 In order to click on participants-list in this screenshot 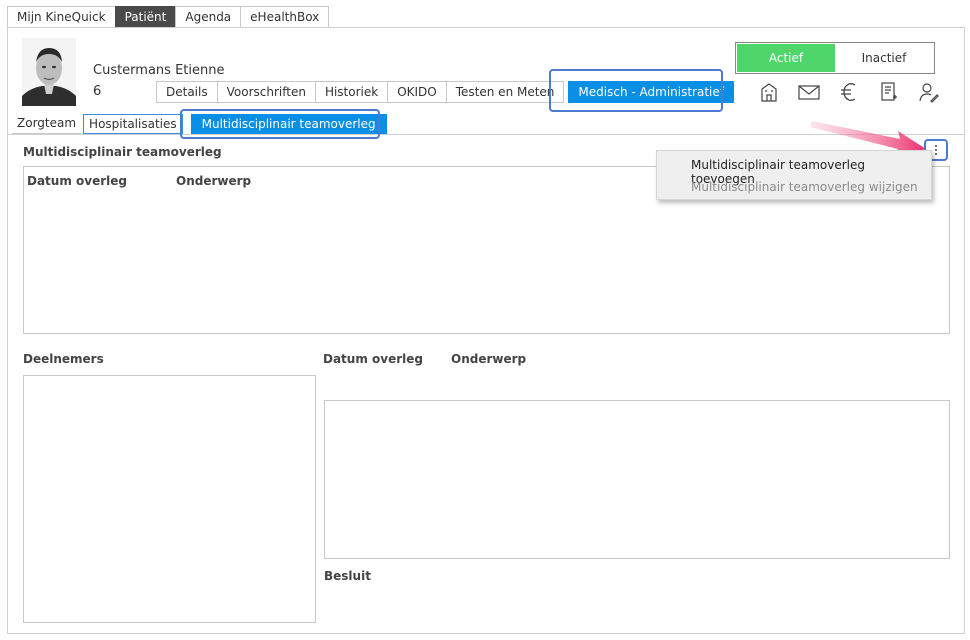, I will do `click(169, 499)`.